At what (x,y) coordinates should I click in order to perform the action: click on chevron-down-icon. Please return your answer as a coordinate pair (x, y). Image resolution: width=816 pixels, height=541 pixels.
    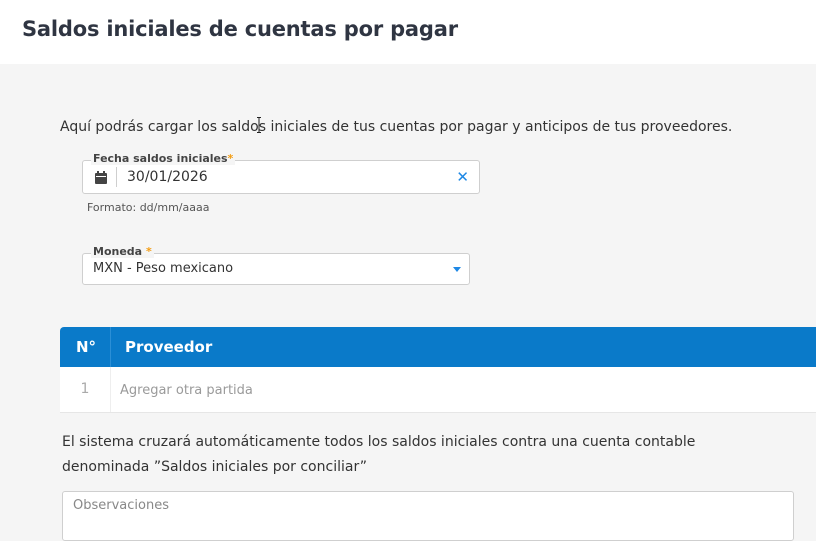
    Looking at the image, I should click on (457, 269).